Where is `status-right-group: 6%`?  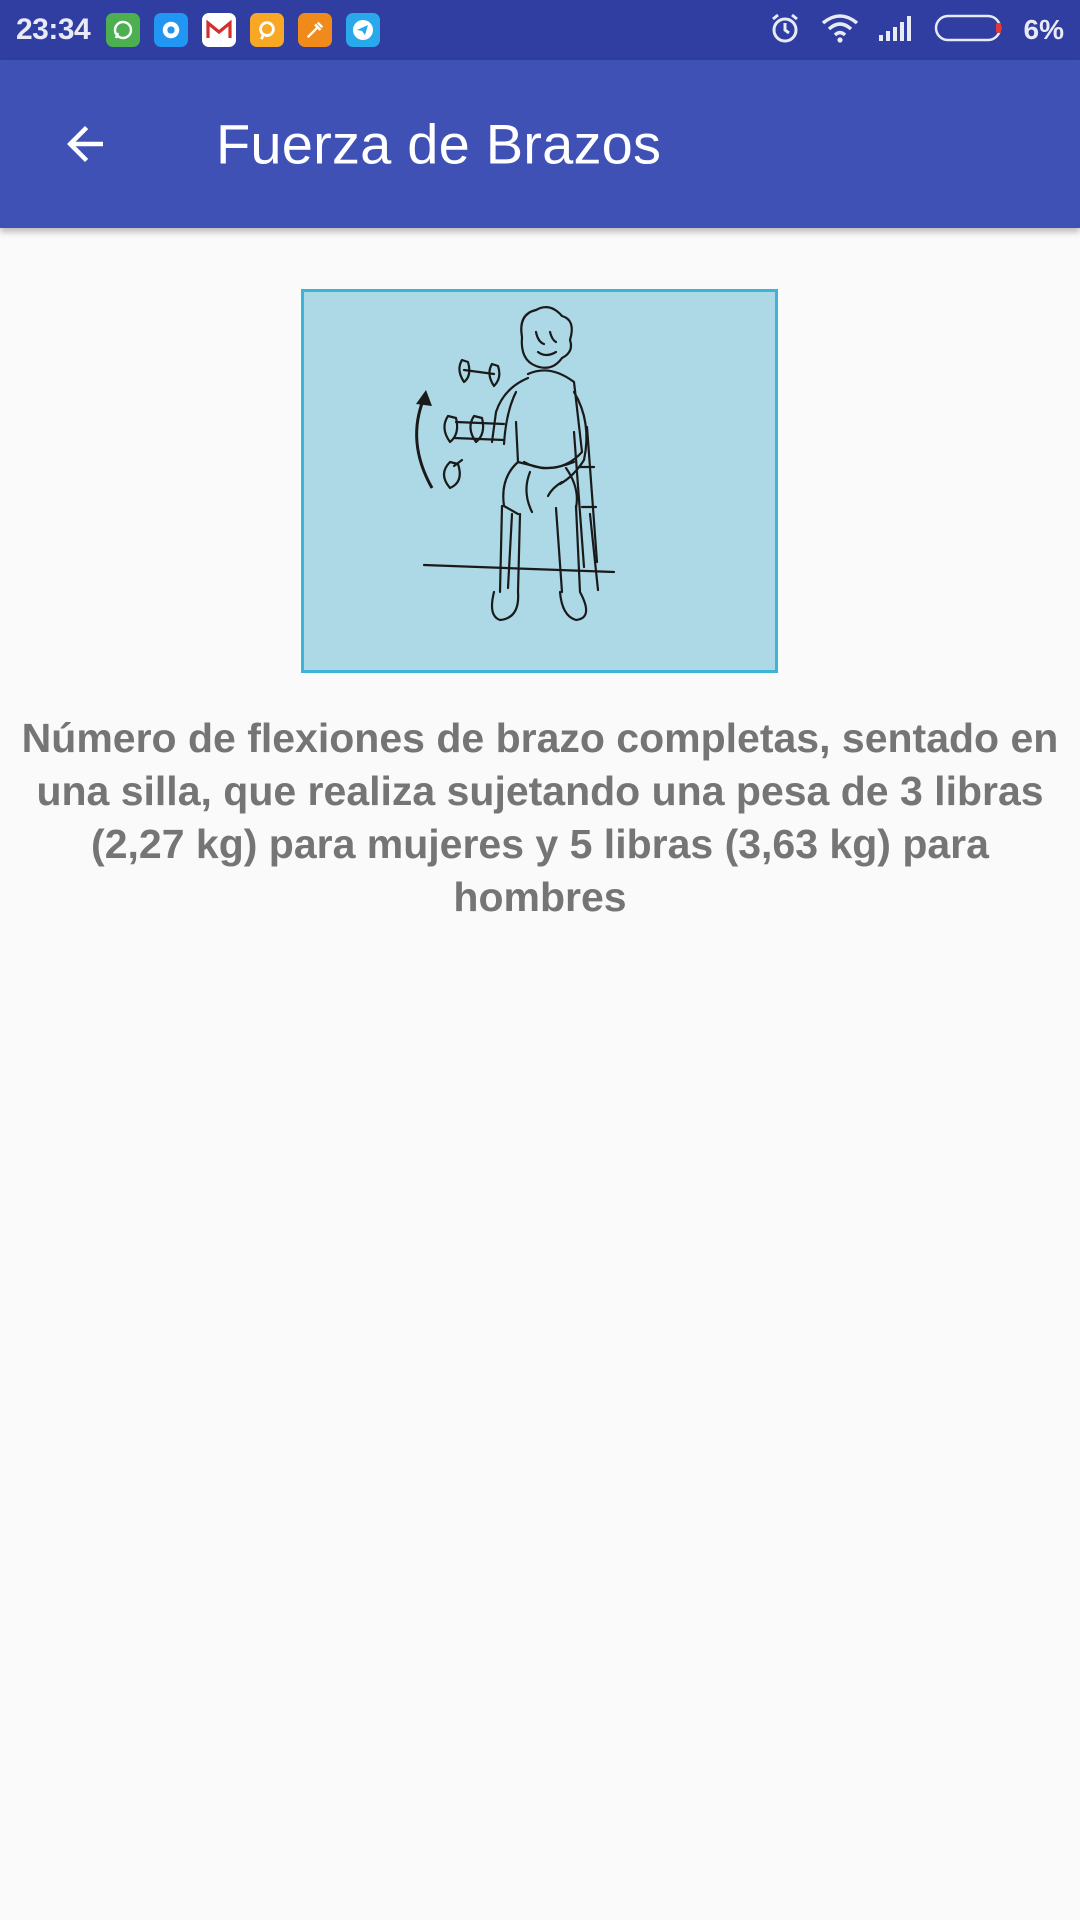
status-right-group: 6% is located at coordinates (916, 30).